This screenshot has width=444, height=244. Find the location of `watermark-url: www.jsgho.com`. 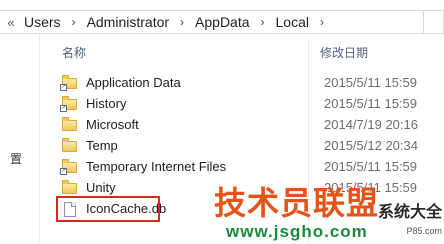

watermark-url: www.jsgho.com is located at coordinates (297, 231).